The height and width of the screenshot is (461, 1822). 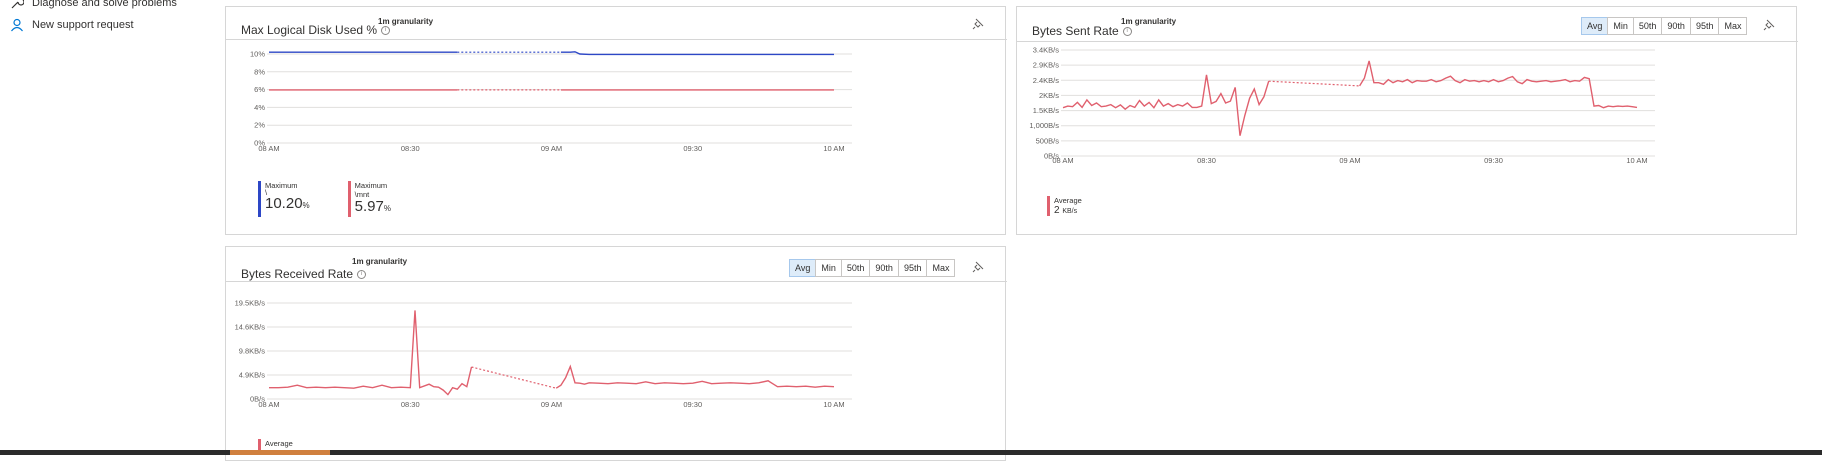 What do you see at coordinates (297, 274) in the screenshot?
I see `card-title: Bytes Received Rate` at bounding box center [297, 274].